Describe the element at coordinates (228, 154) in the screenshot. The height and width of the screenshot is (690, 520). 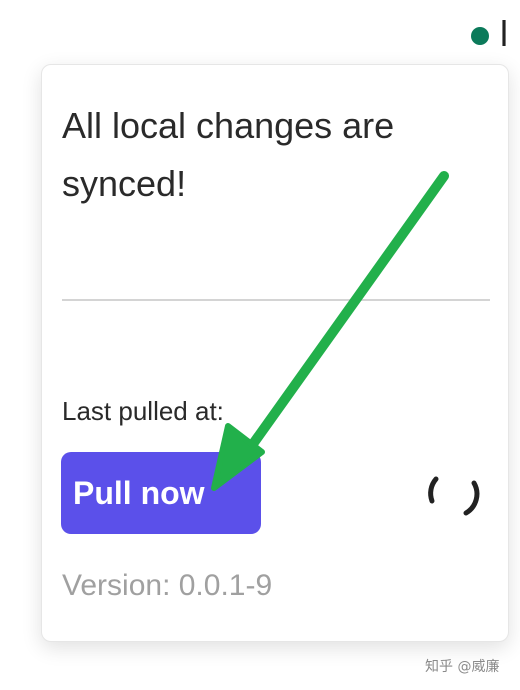
I see `sync-message: All local changes are synced!` at that location.